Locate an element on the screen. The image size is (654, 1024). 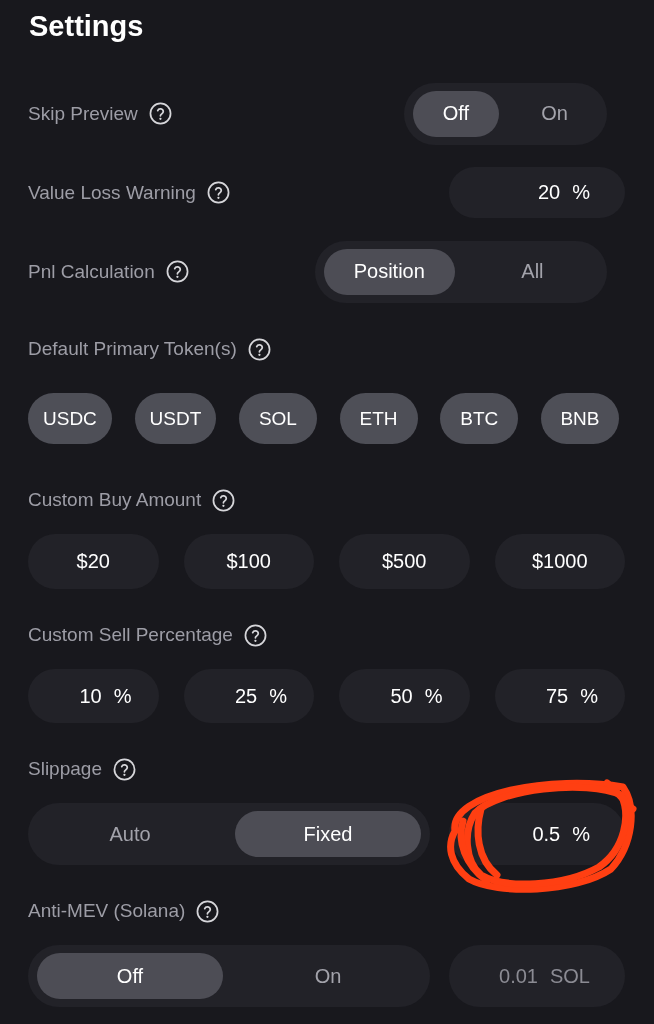
token-chip: ETH is located at coordinates (378, 418).